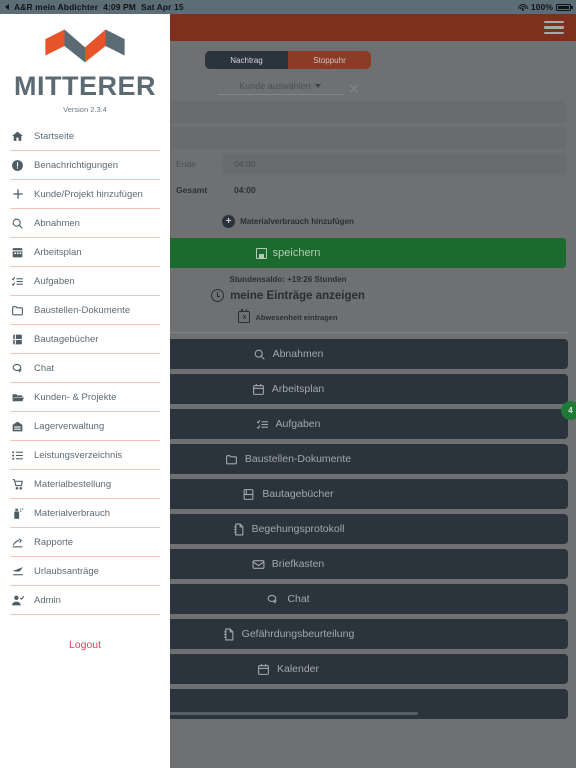 This screenshot has width=576, height=768. What do you see at coordinates (66, 571) in the screenshot?
I see `sidebar-item-label: Urlaubsanträge` at bounding box center [66, 571].